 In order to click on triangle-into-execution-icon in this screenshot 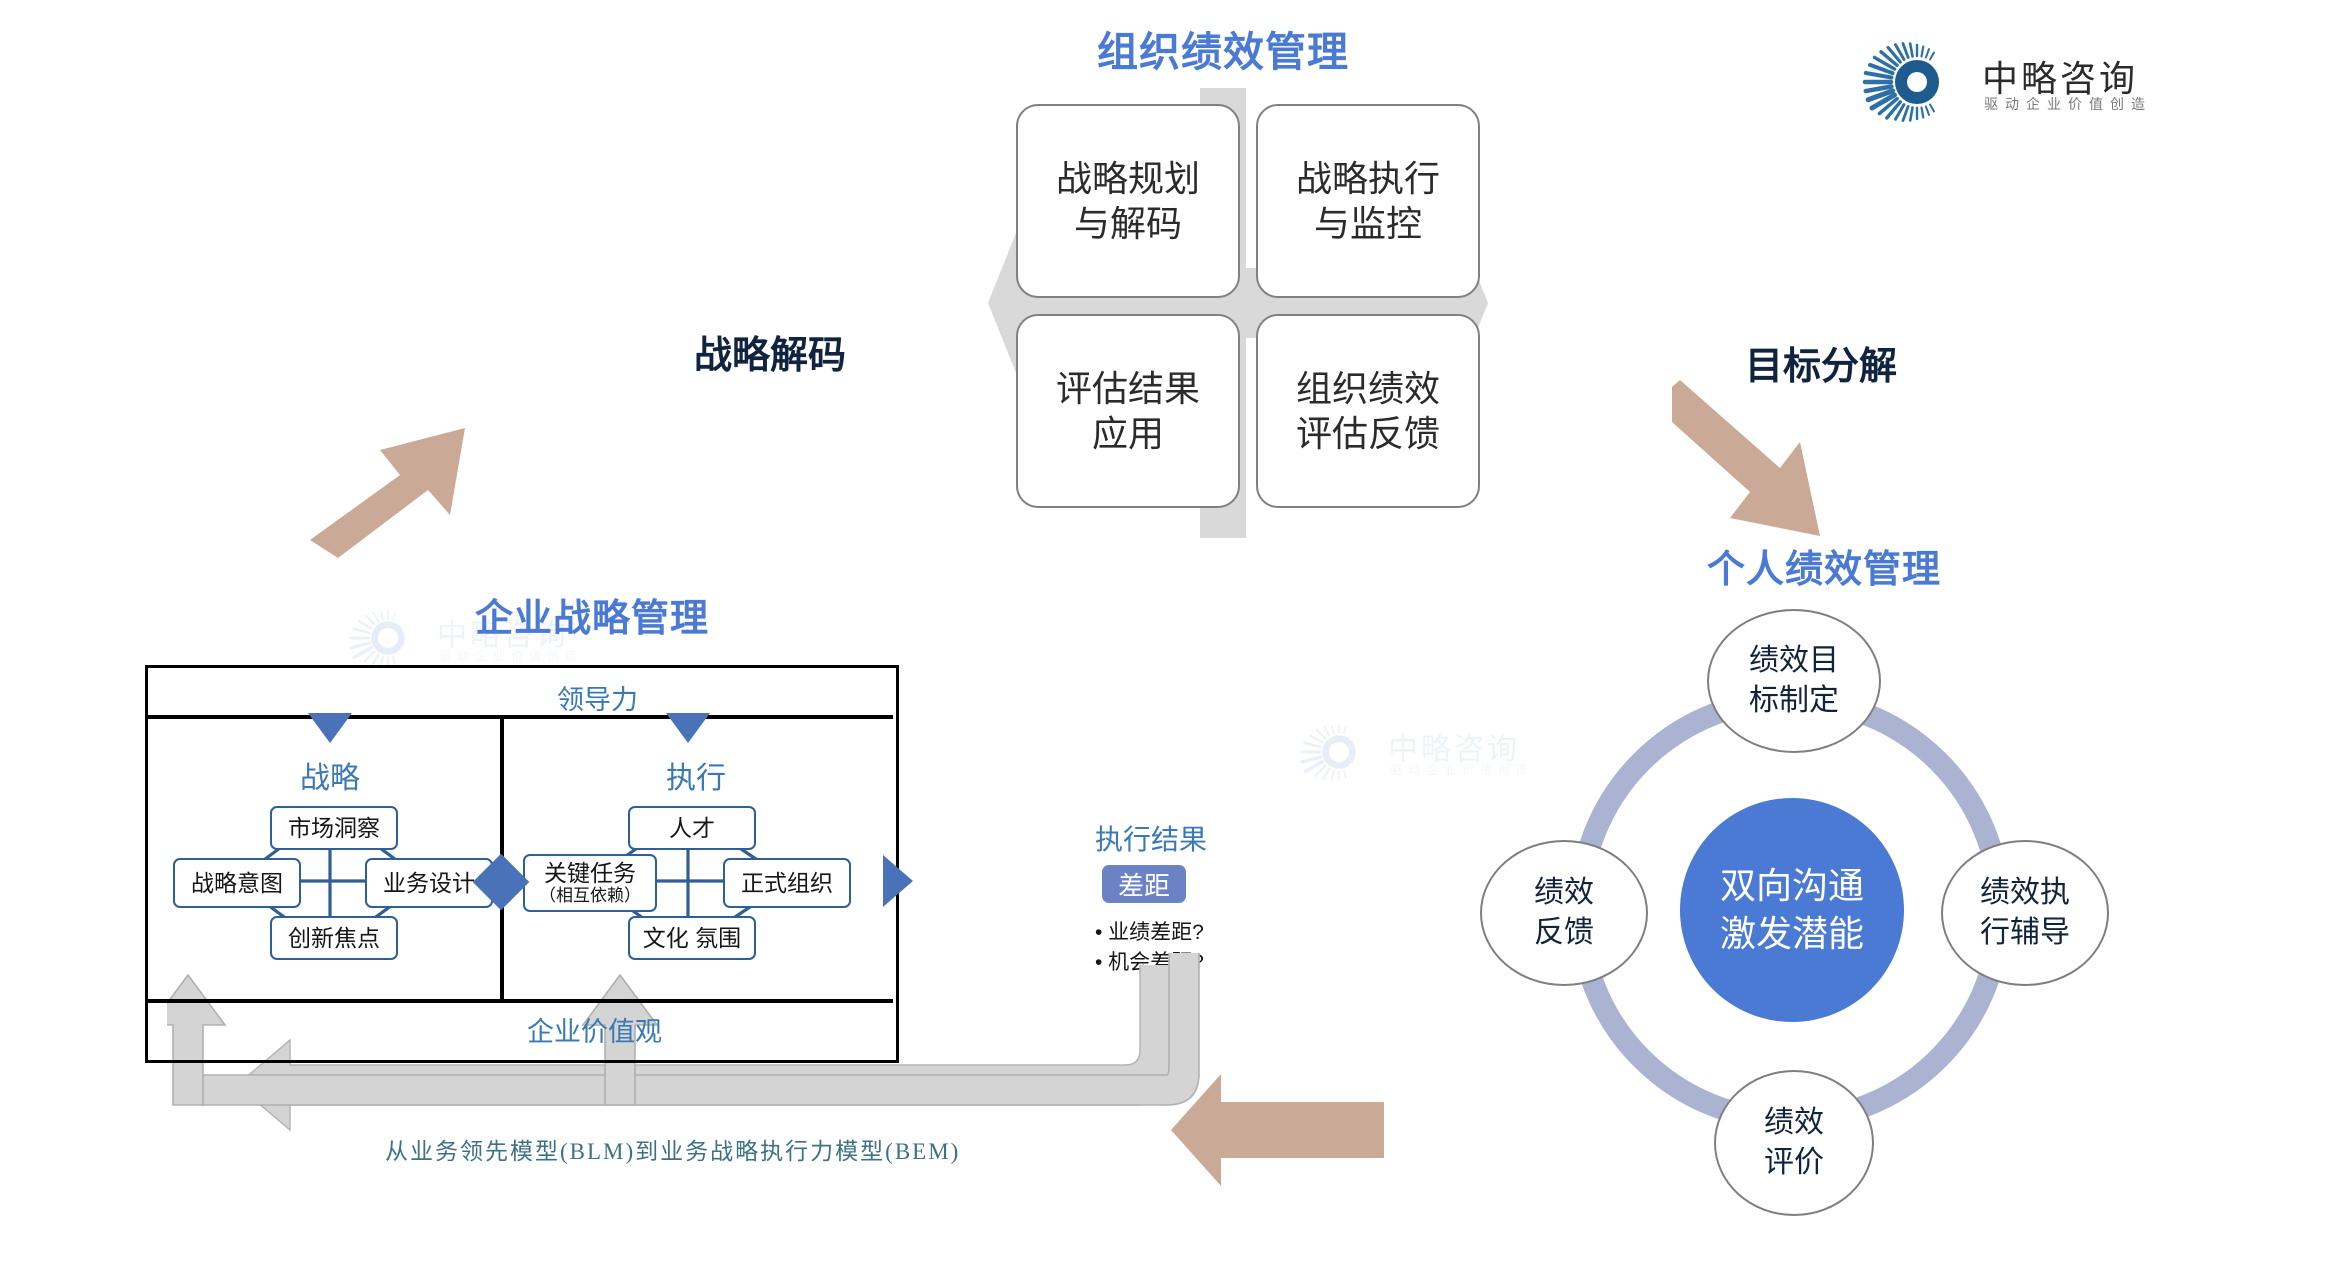, I will do `click(688, 728)`.